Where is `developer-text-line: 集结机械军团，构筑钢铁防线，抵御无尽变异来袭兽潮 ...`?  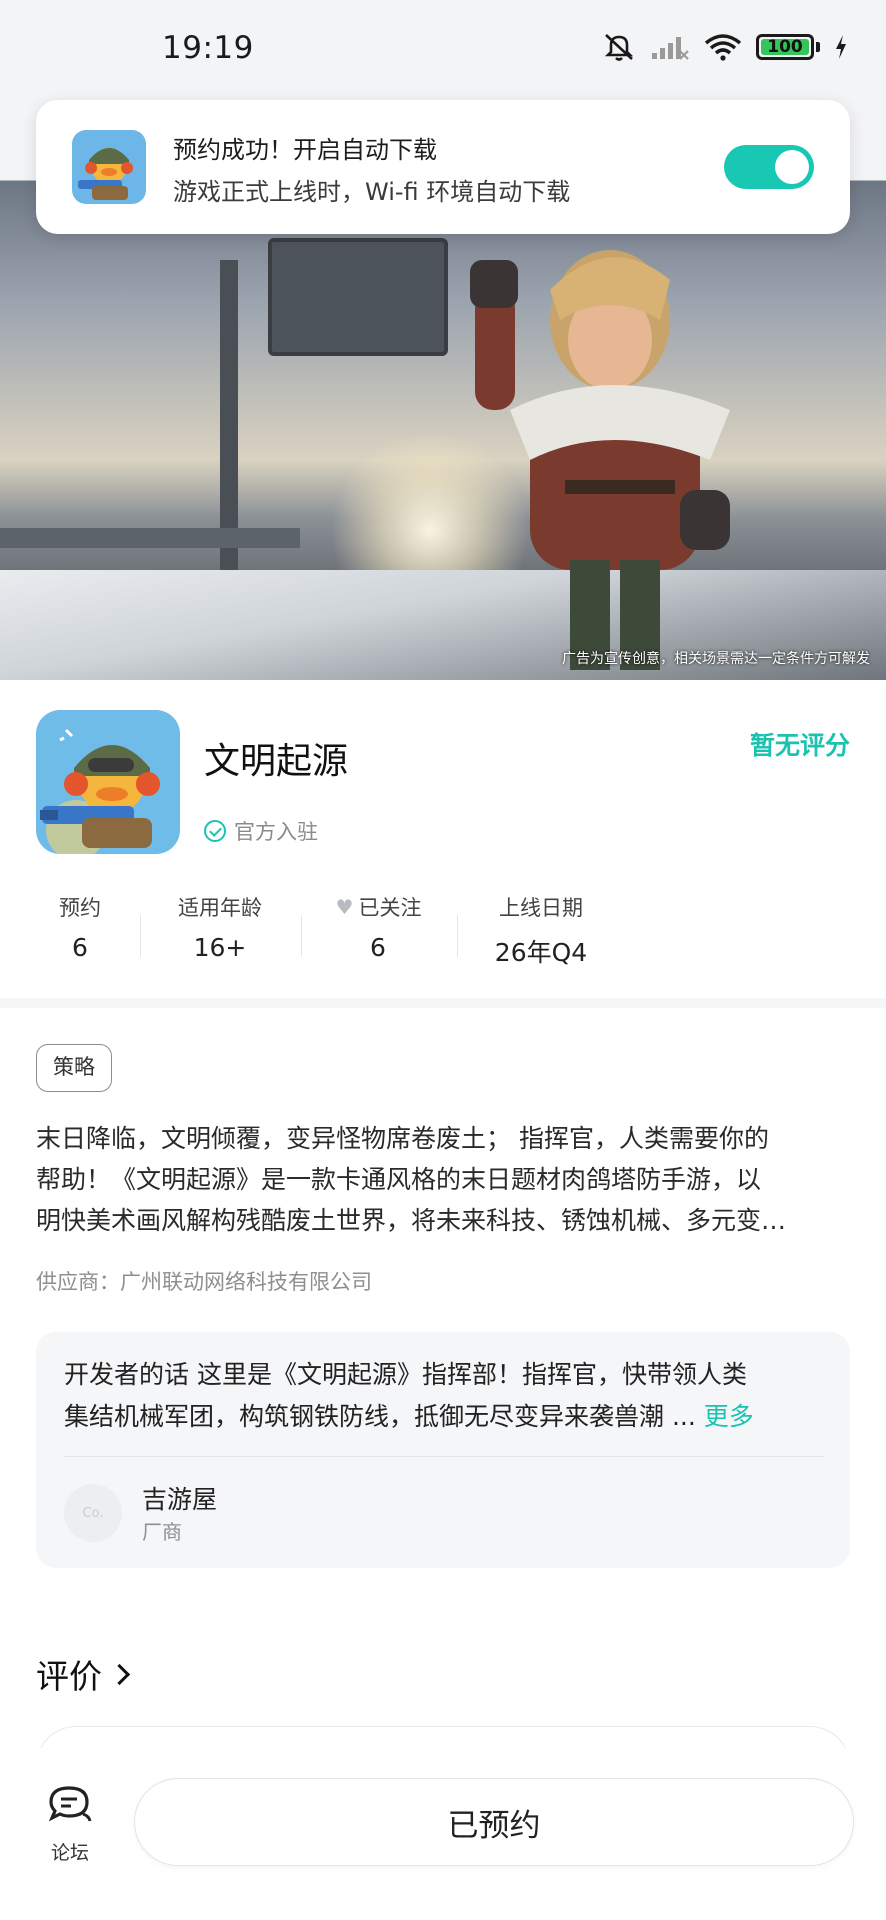
developer-text-line: 集结机械军团，构筑钢铁防线，抵御无尽变异来袭兽潮 ... is located at coordinates (380, 1416).